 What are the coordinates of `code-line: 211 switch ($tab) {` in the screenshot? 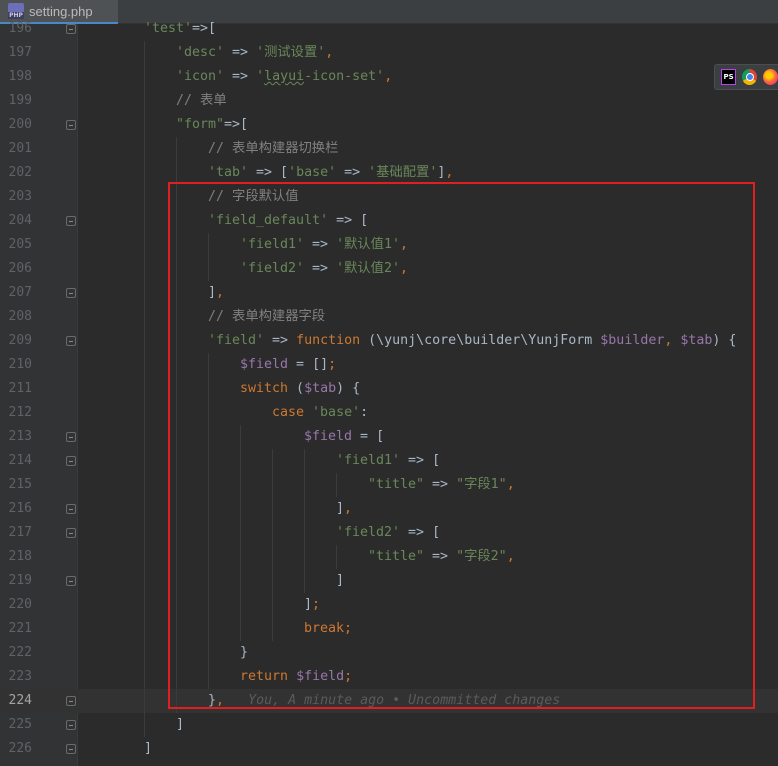 It's located at (389, 389).